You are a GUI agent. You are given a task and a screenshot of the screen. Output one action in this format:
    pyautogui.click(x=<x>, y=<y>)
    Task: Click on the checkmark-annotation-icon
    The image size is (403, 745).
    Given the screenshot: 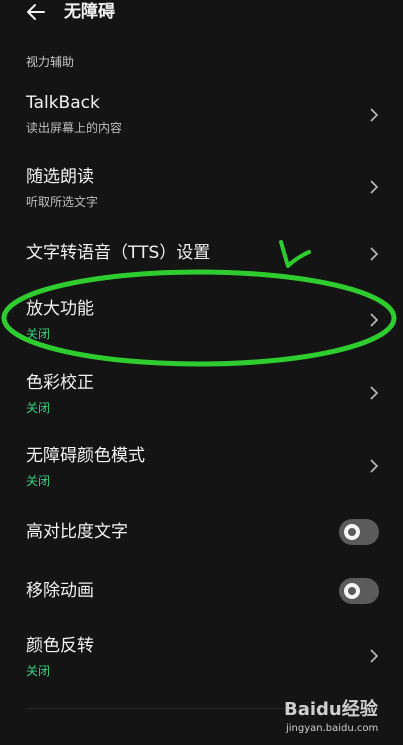 What is the action you would take?
    pyautogui.click(x=295, y=254)
    